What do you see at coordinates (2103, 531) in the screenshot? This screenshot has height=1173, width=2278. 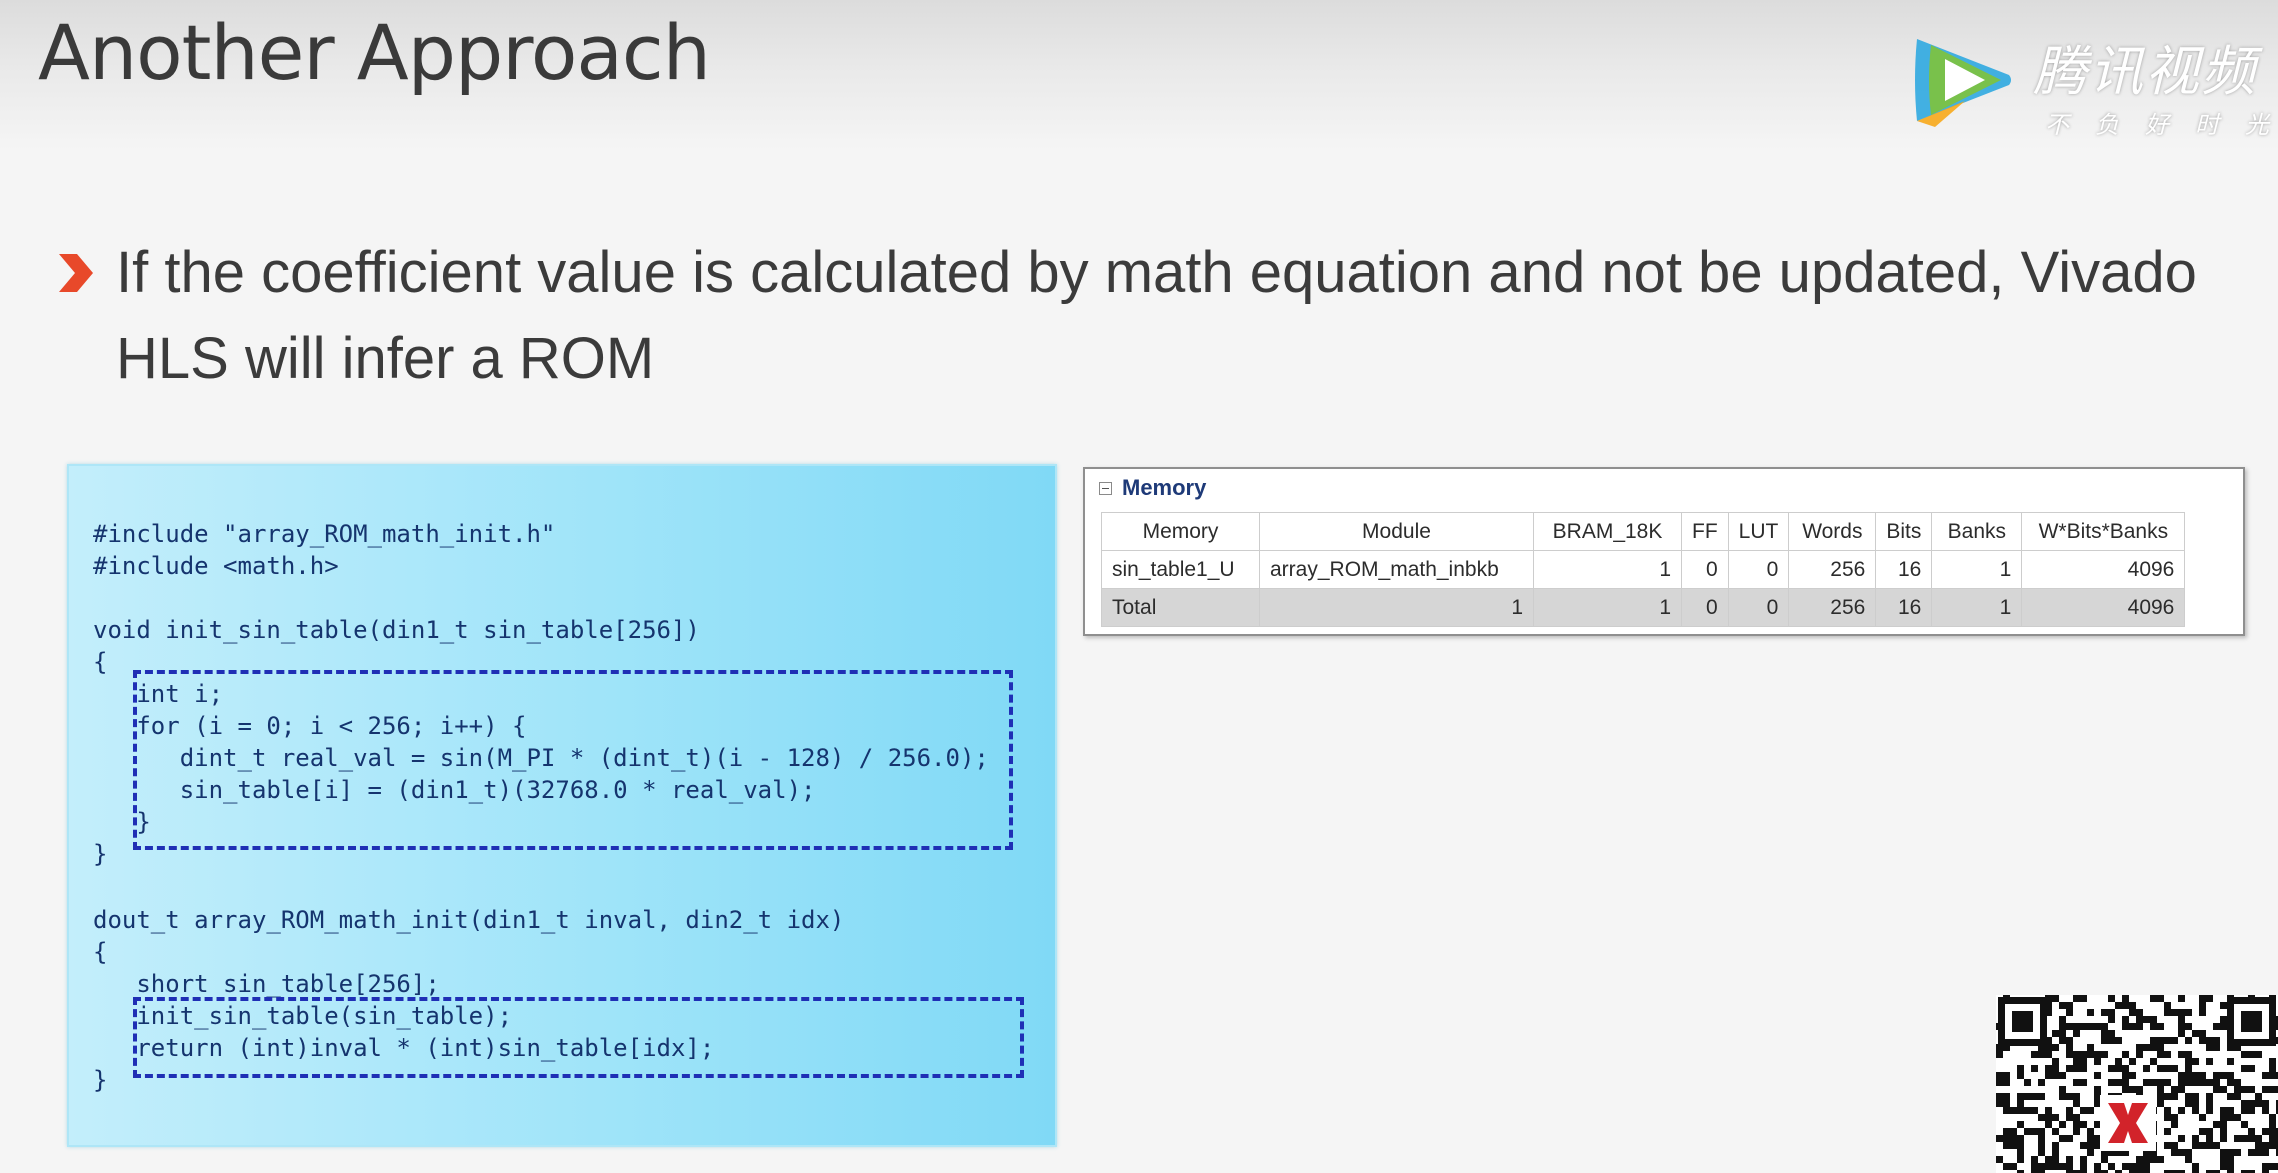 I see `column-header: W*Bits*Banks` at bounding box center [2103, 531].